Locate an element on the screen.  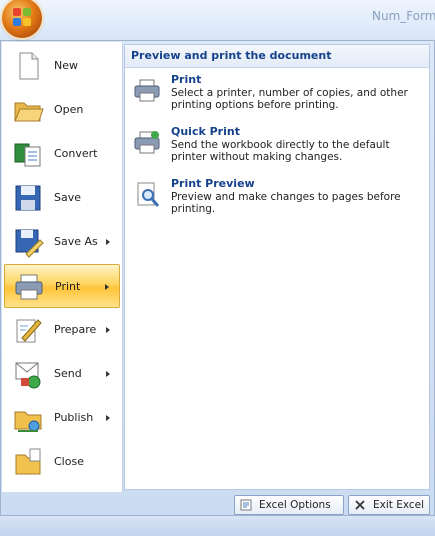
save-as-icon is located at coordinates (29, 243).